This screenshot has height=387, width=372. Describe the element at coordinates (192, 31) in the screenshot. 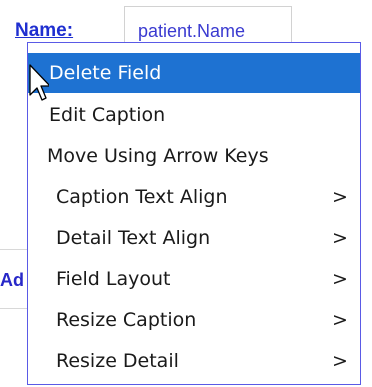

I see `field-detail-text: patient.Name` at that location.